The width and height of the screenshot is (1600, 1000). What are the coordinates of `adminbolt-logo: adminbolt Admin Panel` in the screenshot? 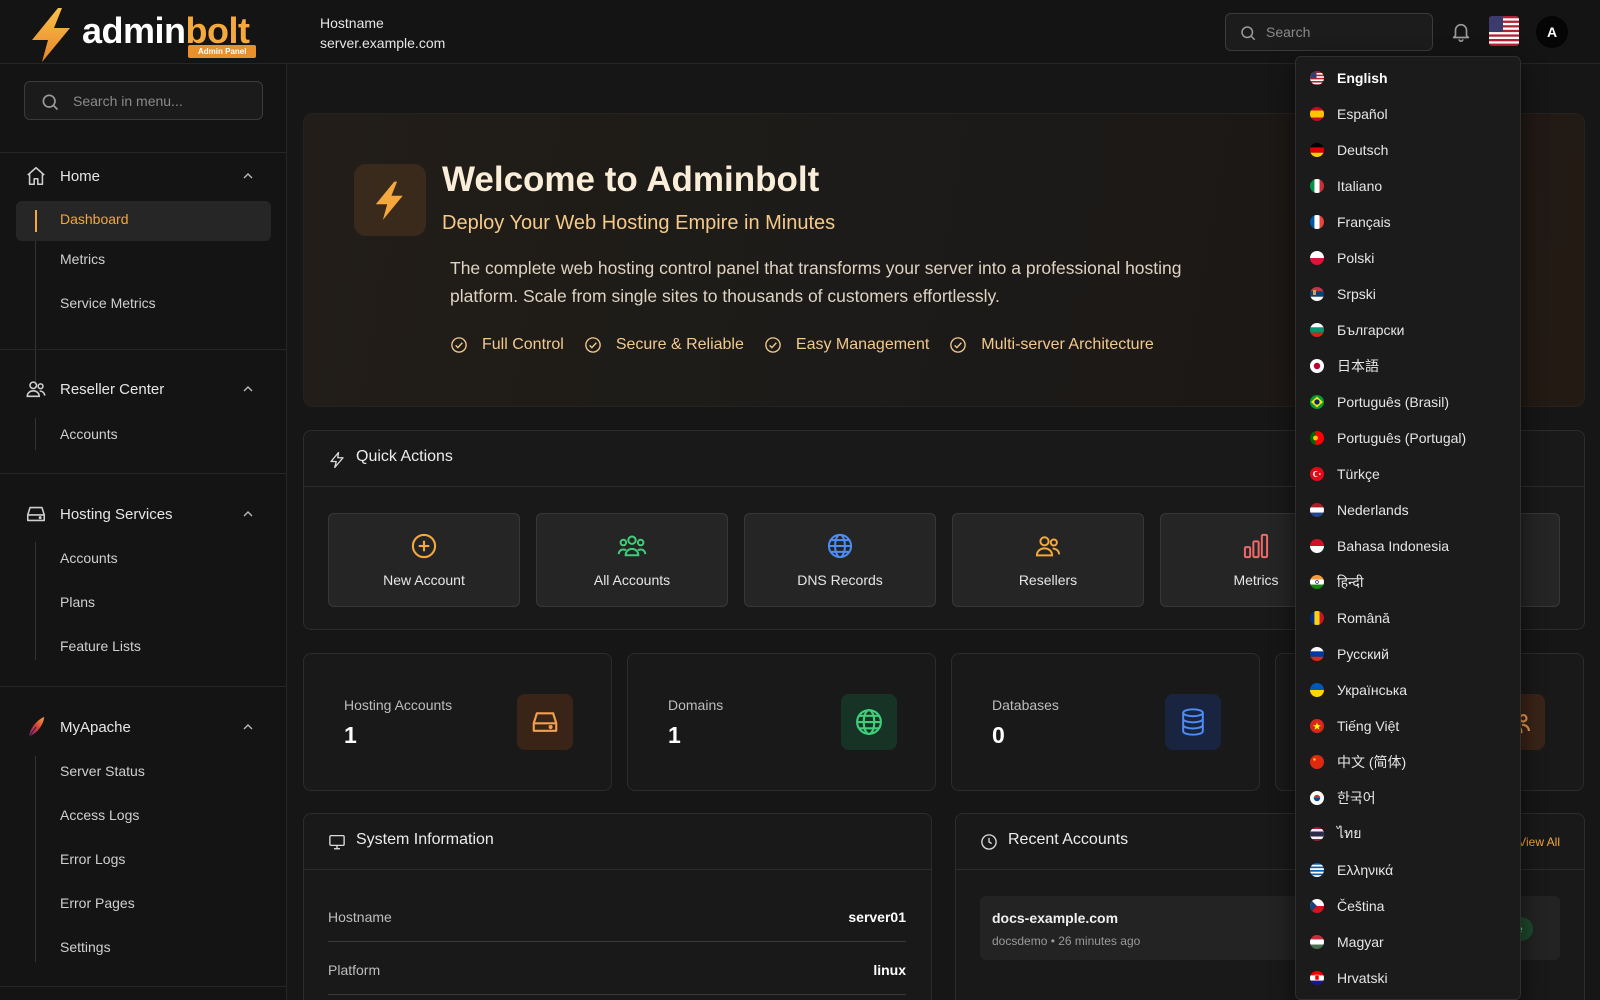 It's located at (148, 34).